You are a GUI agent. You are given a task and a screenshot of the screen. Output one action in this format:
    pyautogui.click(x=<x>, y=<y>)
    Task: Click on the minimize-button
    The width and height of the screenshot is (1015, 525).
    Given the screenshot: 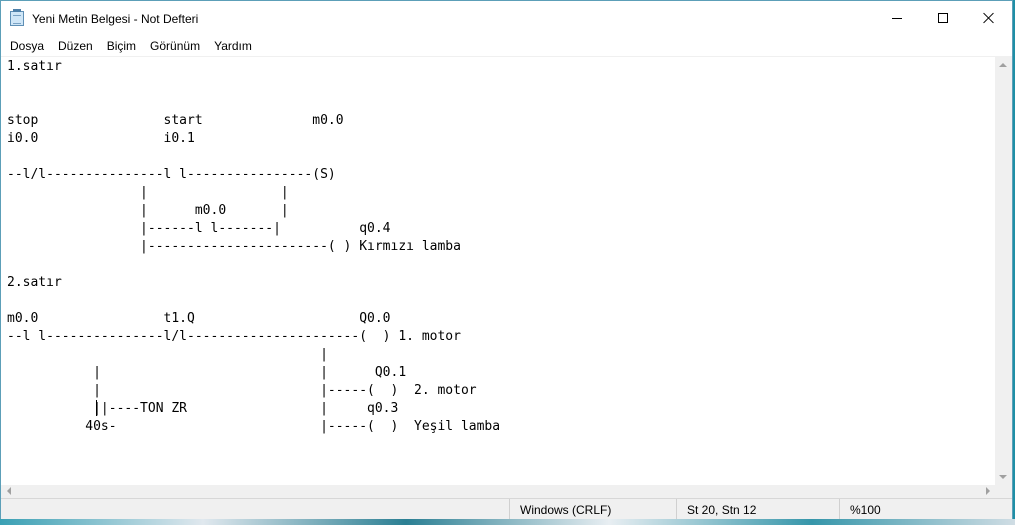 What is the action you would take?
    pyautogui.click(x=897, y=18)
    